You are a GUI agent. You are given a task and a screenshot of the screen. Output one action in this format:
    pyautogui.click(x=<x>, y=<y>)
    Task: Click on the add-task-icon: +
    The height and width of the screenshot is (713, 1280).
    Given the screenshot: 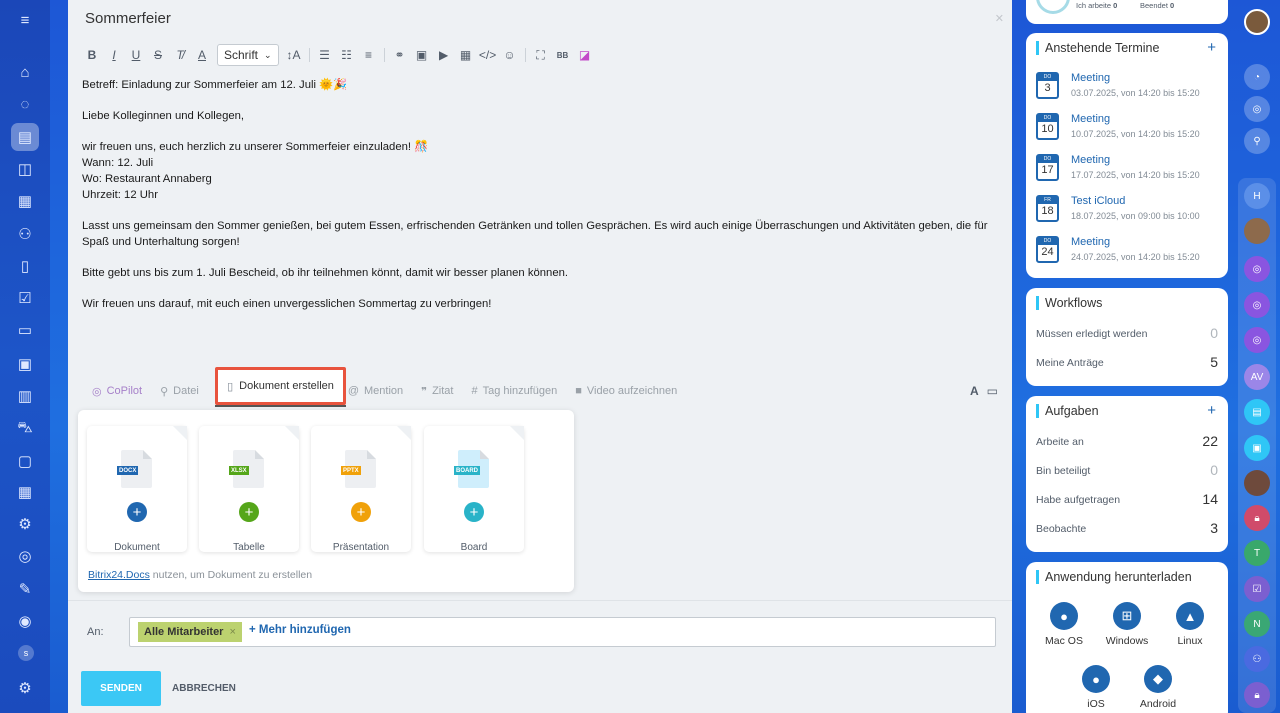 What is the action you would take?
    pyautogui.click(x=1211, y=410)
    